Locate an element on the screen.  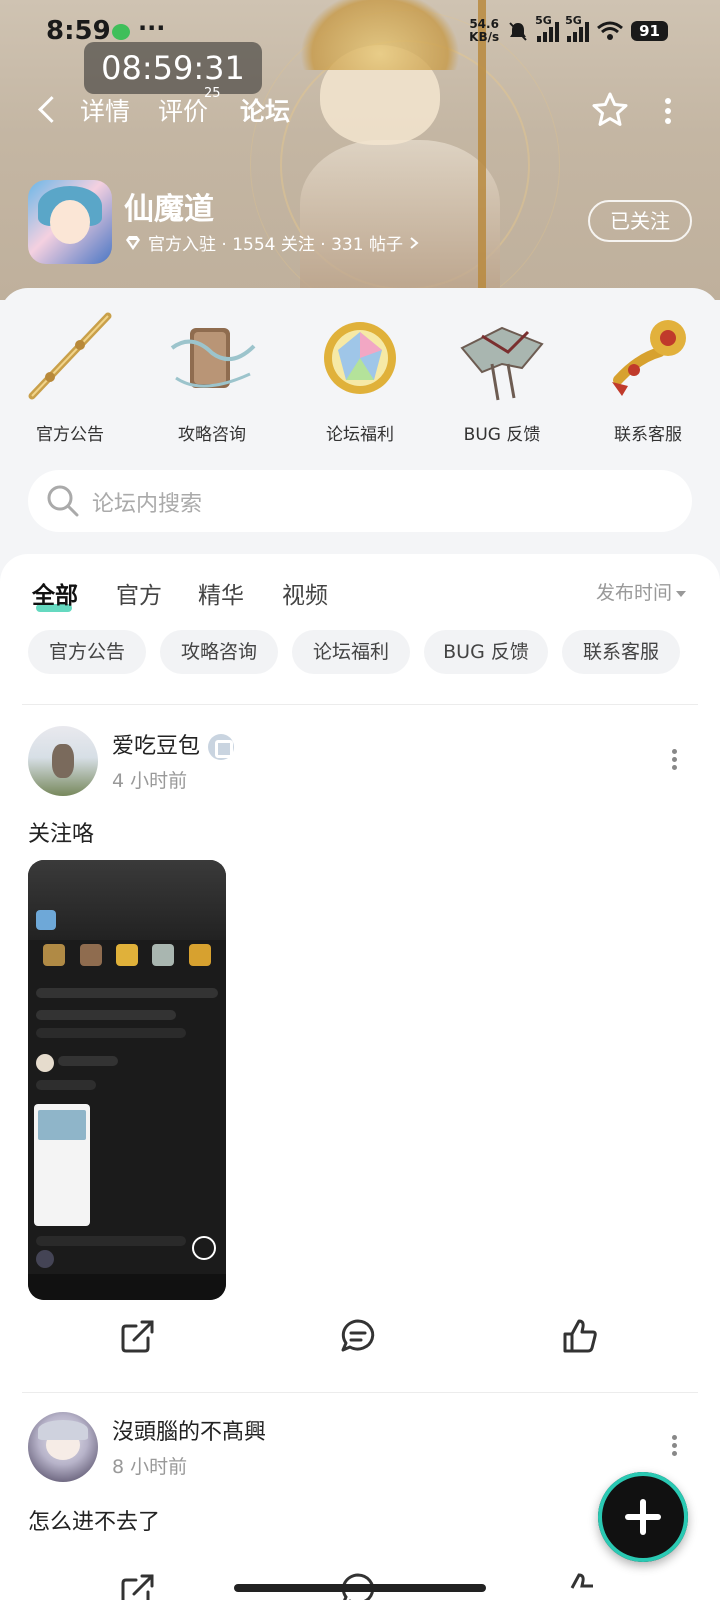
tab-forum: 论坛 is located at coordinates (268, 112).